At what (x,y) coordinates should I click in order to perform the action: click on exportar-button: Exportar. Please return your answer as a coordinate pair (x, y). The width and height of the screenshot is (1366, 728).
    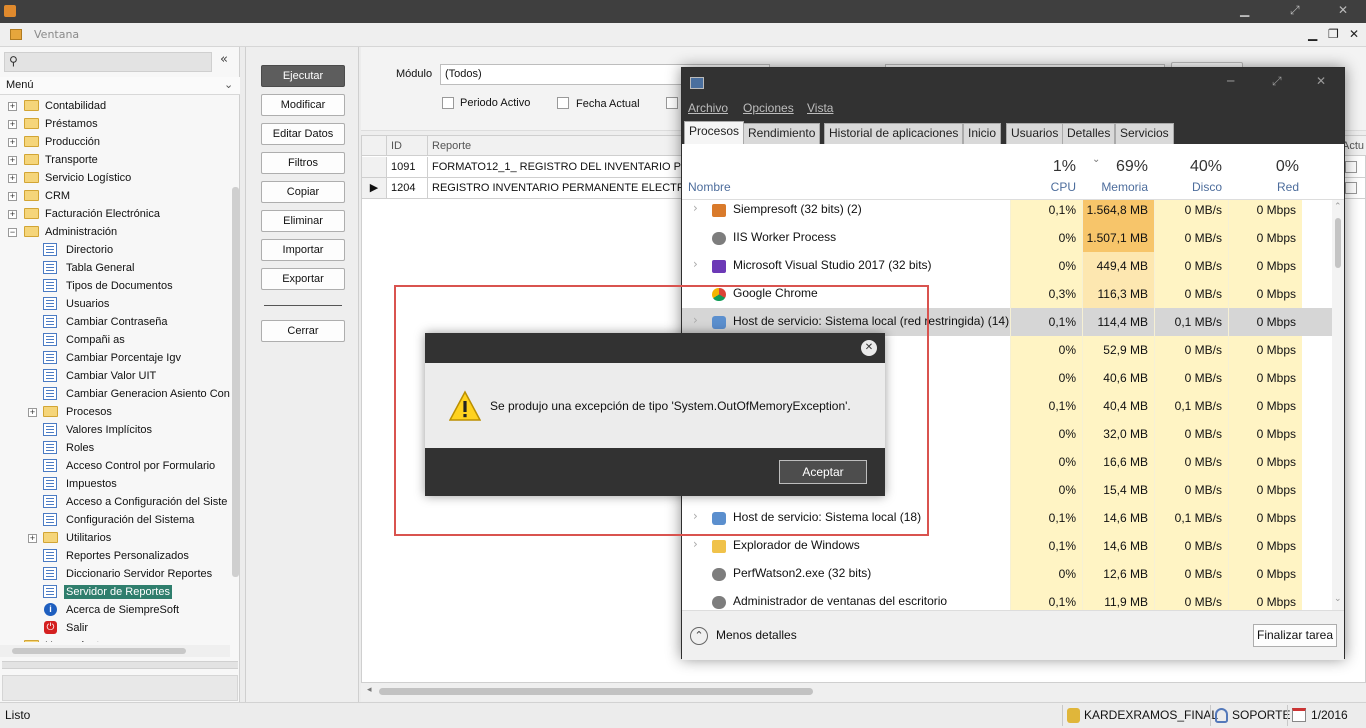
    Looking at the image, I should click on (303, 279).